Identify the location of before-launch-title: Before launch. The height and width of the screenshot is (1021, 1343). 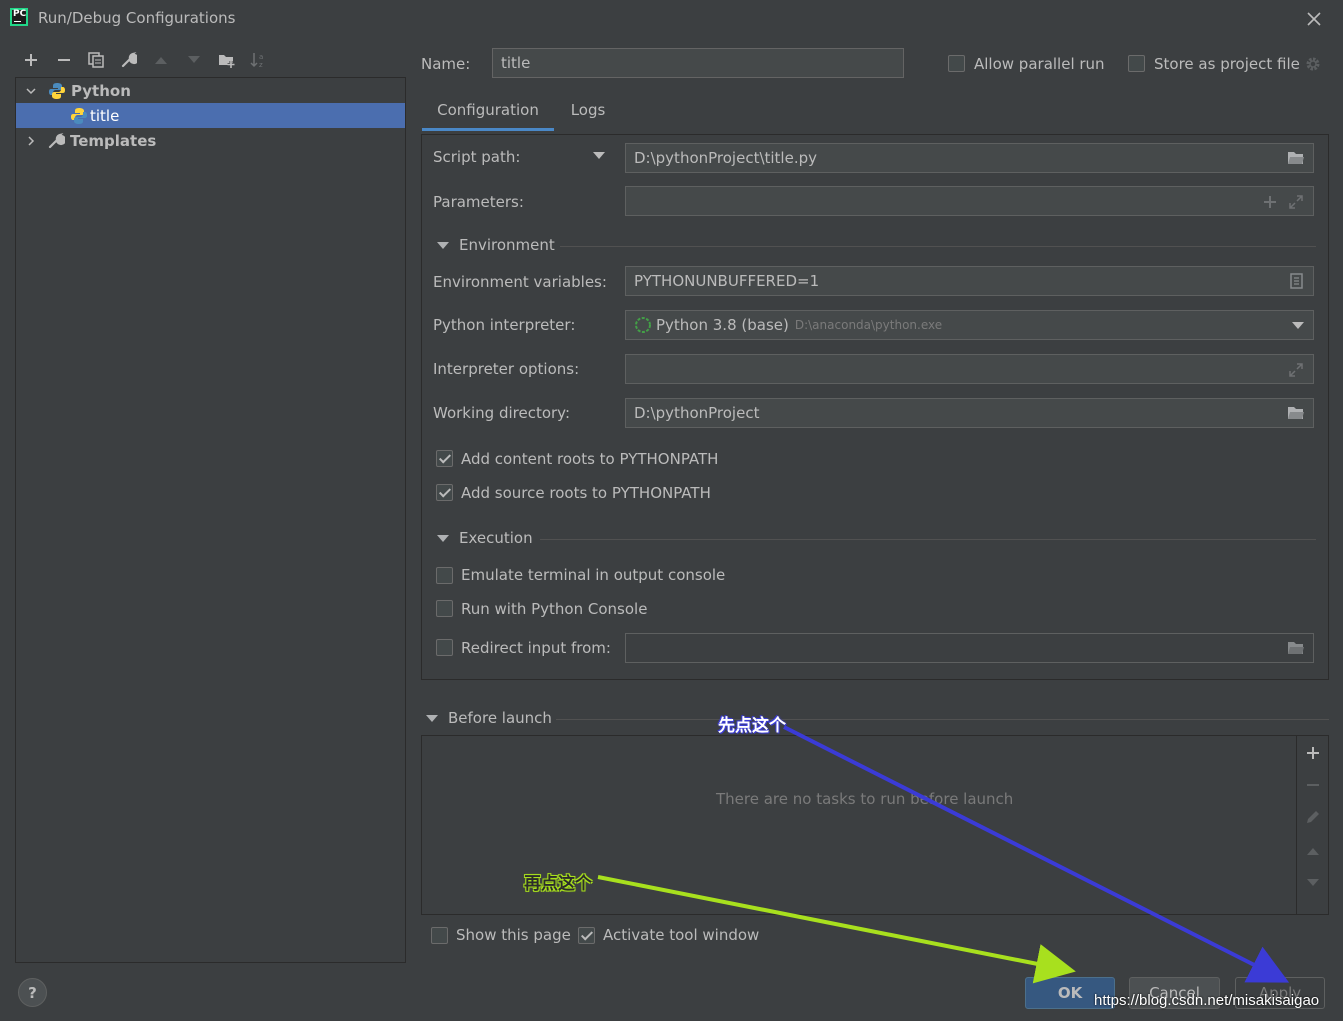
(500, 718).